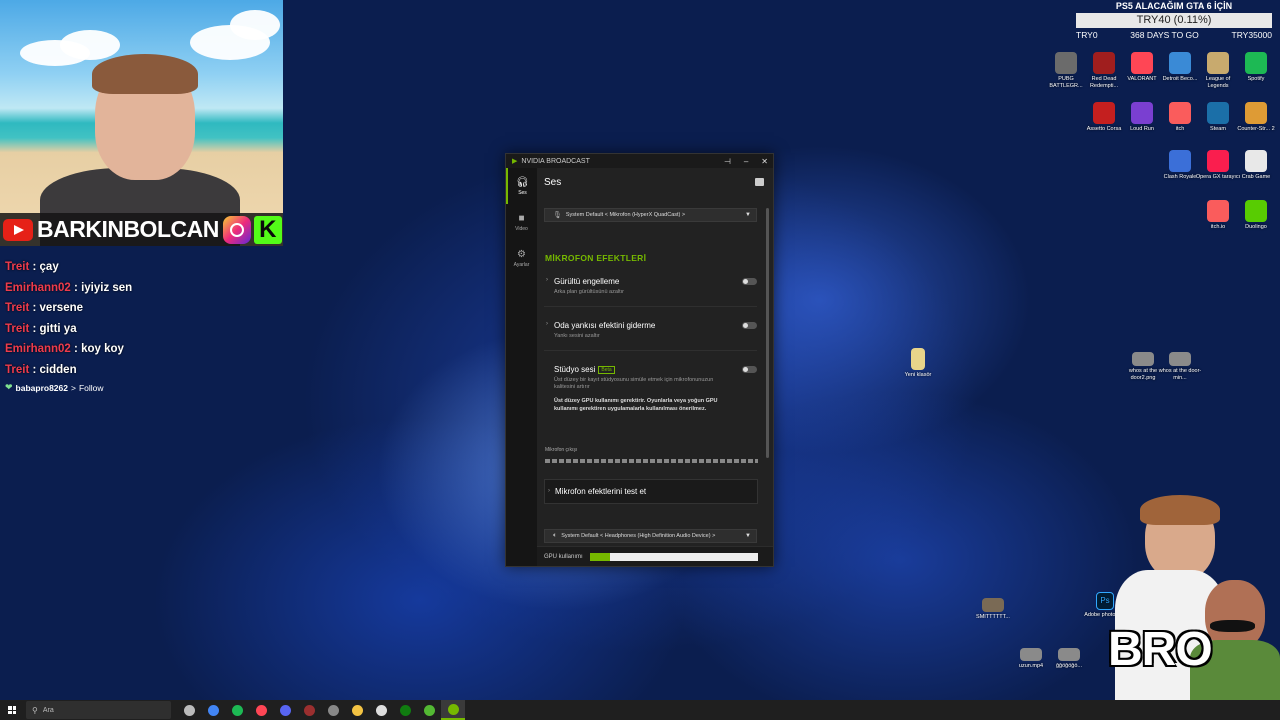 Image resolution: width=1280 pixels, height=720 pixels. Describe the element at coordinates (555, 161) in the screenshot. I see `window-title: NVIDIA BROADCAST` at that location.